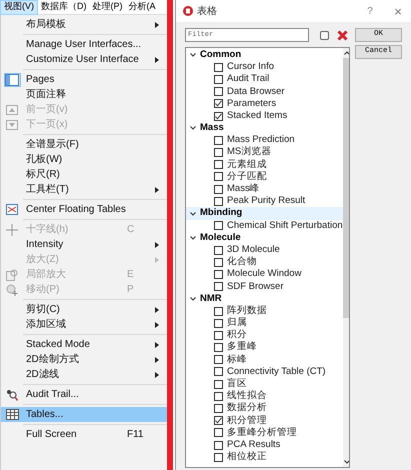 This screenshot has width=411, height=470. I want to click on scroll-up-icon, so click(346, 53).